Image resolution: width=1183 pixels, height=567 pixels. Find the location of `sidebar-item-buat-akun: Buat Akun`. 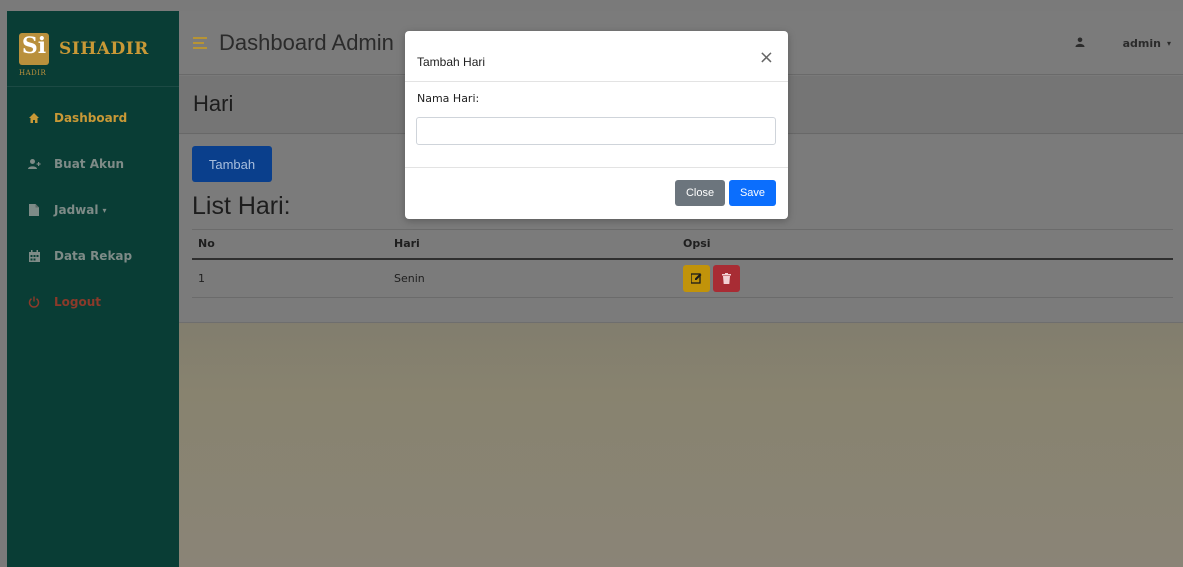

sidebar-item-buat-akun: Buat Akun is located at coordinates (93, 164).